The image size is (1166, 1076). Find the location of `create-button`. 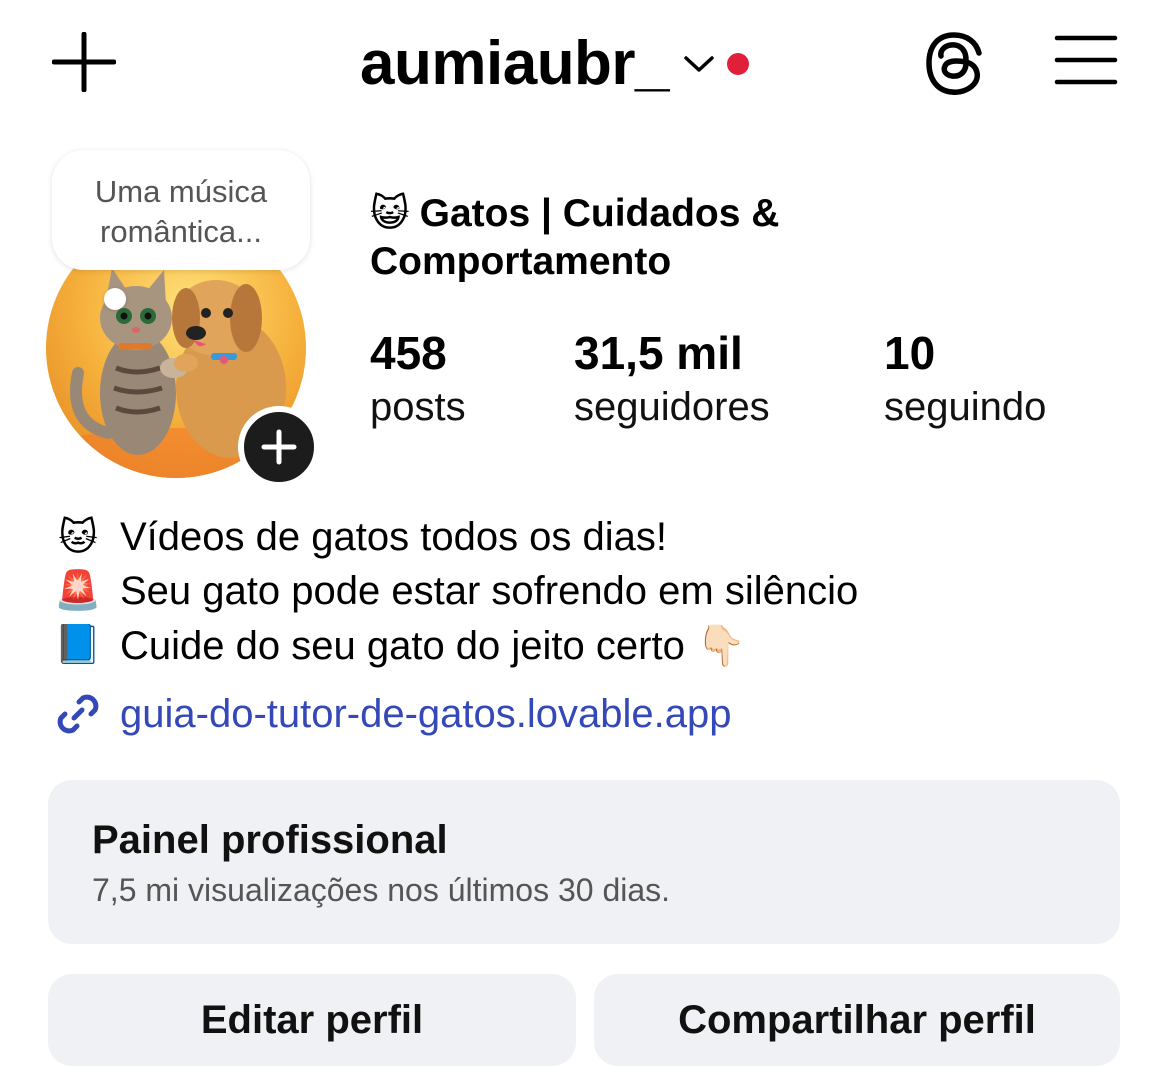

create-button is located at coordinates (84, 62).